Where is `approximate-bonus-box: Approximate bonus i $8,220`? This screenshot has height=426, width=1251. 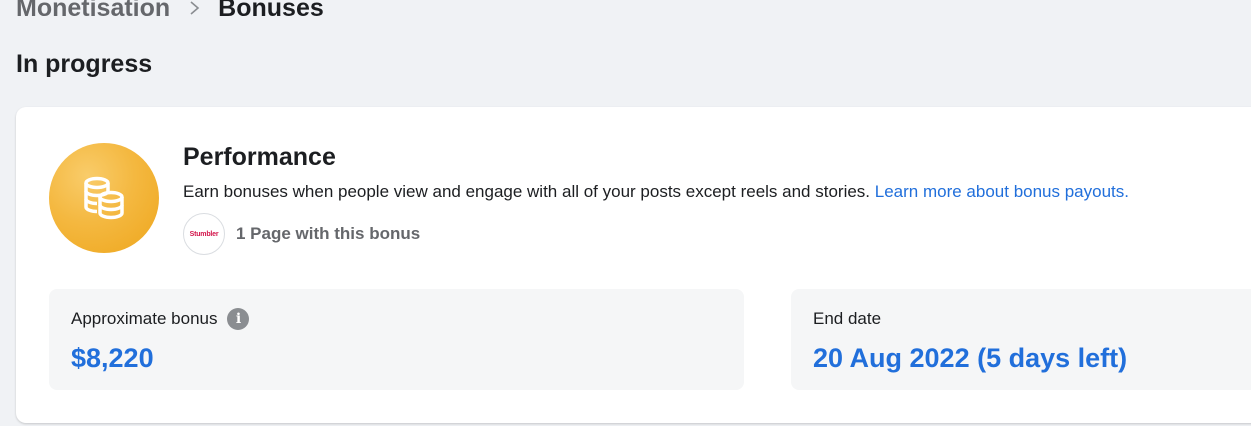
approximate-bonus-box: Approximate bonus i $8,220 is located at coordinates (396, 339).